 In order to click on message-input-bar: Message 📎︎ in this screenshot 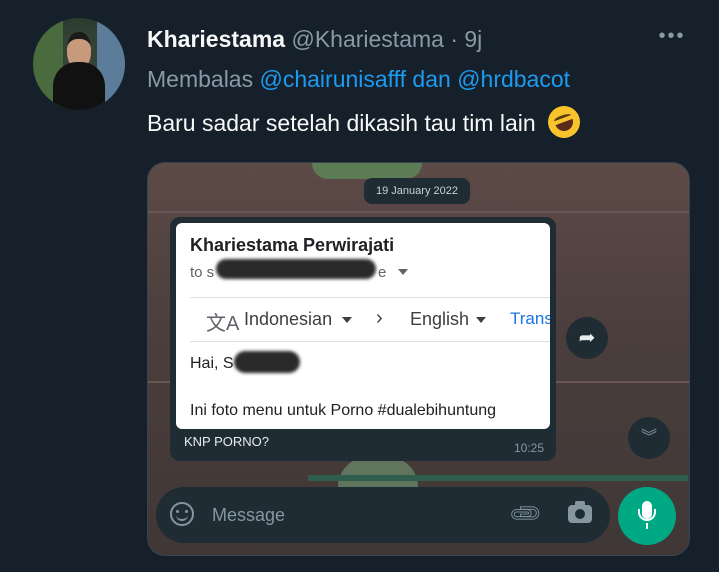, I will do `click(383, 515)`.